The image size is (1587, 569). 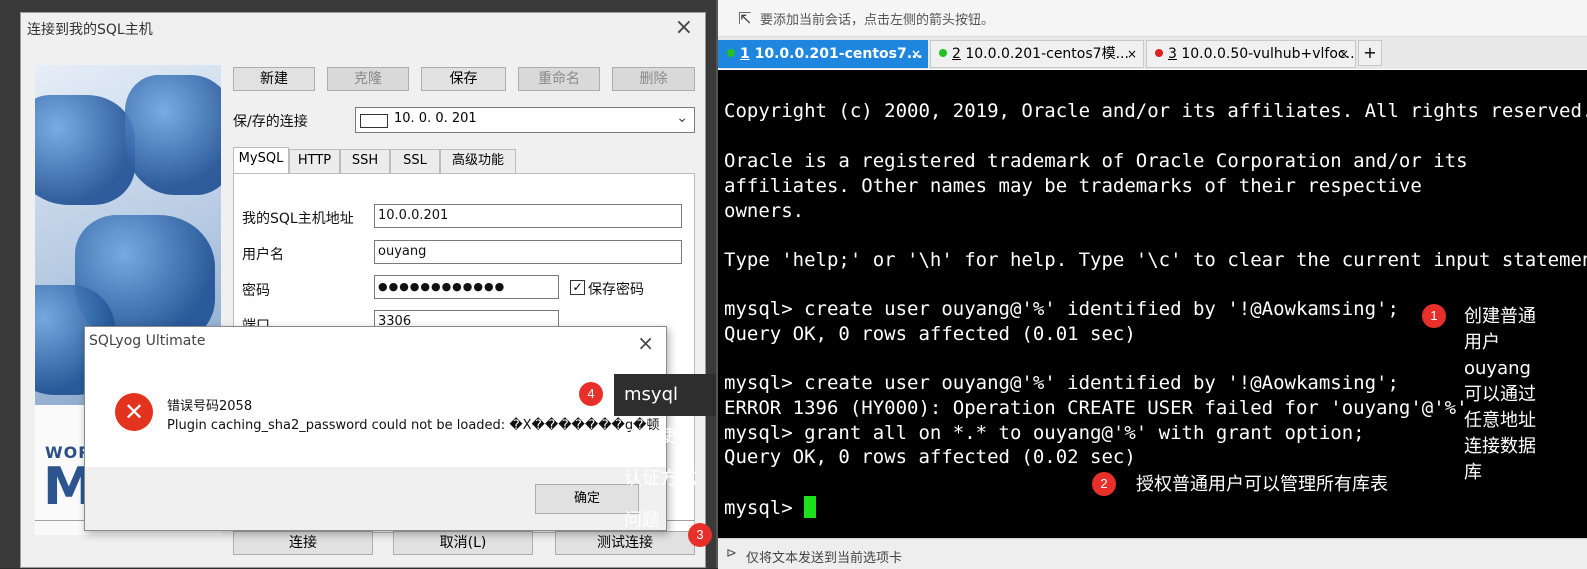 I want to click on session-tab-number: 1, so click(x=745, y=54).